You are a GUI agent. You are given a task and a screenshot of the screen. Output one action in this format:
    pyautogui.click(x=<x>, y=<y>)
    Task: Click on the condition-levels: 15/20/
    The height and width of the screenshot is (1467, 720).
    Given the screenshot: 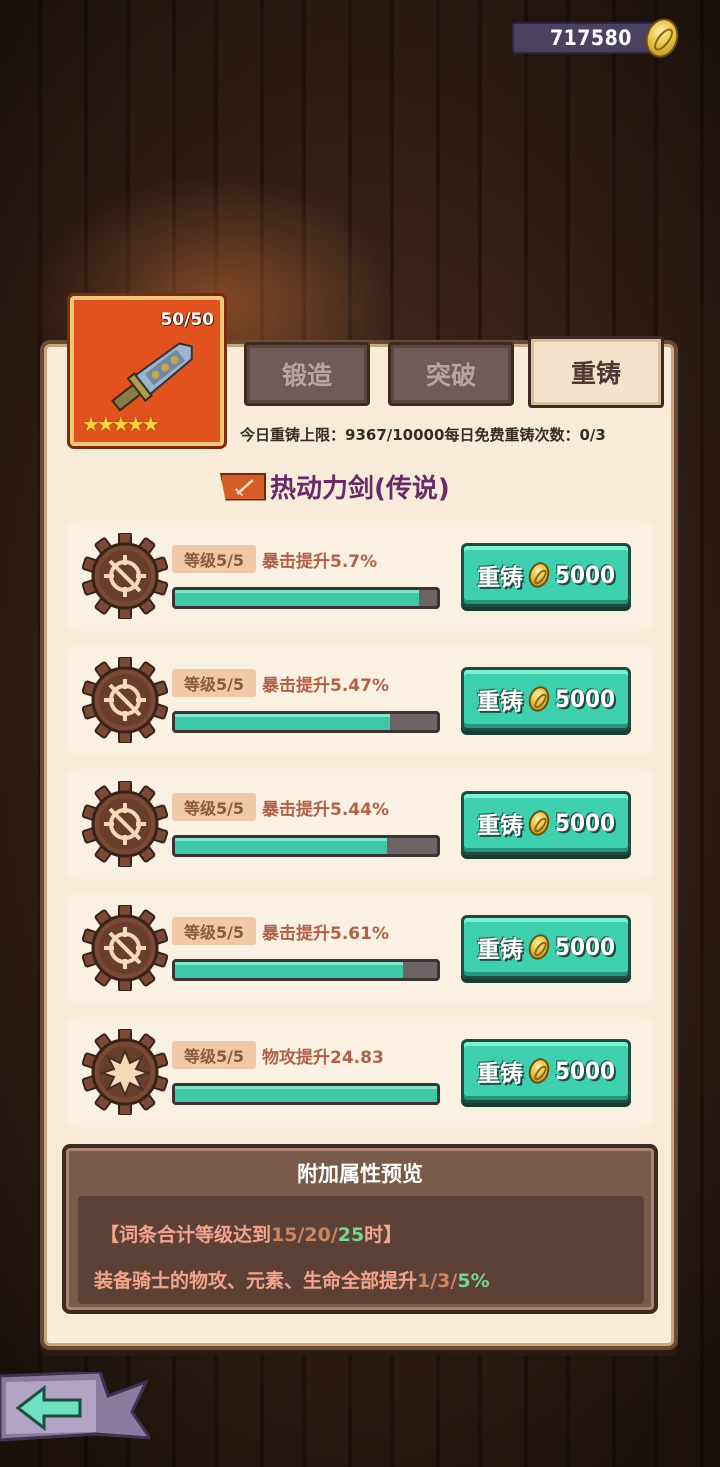 What is the action you would take?
    pyautogui.click(x=304, y=1235)
    